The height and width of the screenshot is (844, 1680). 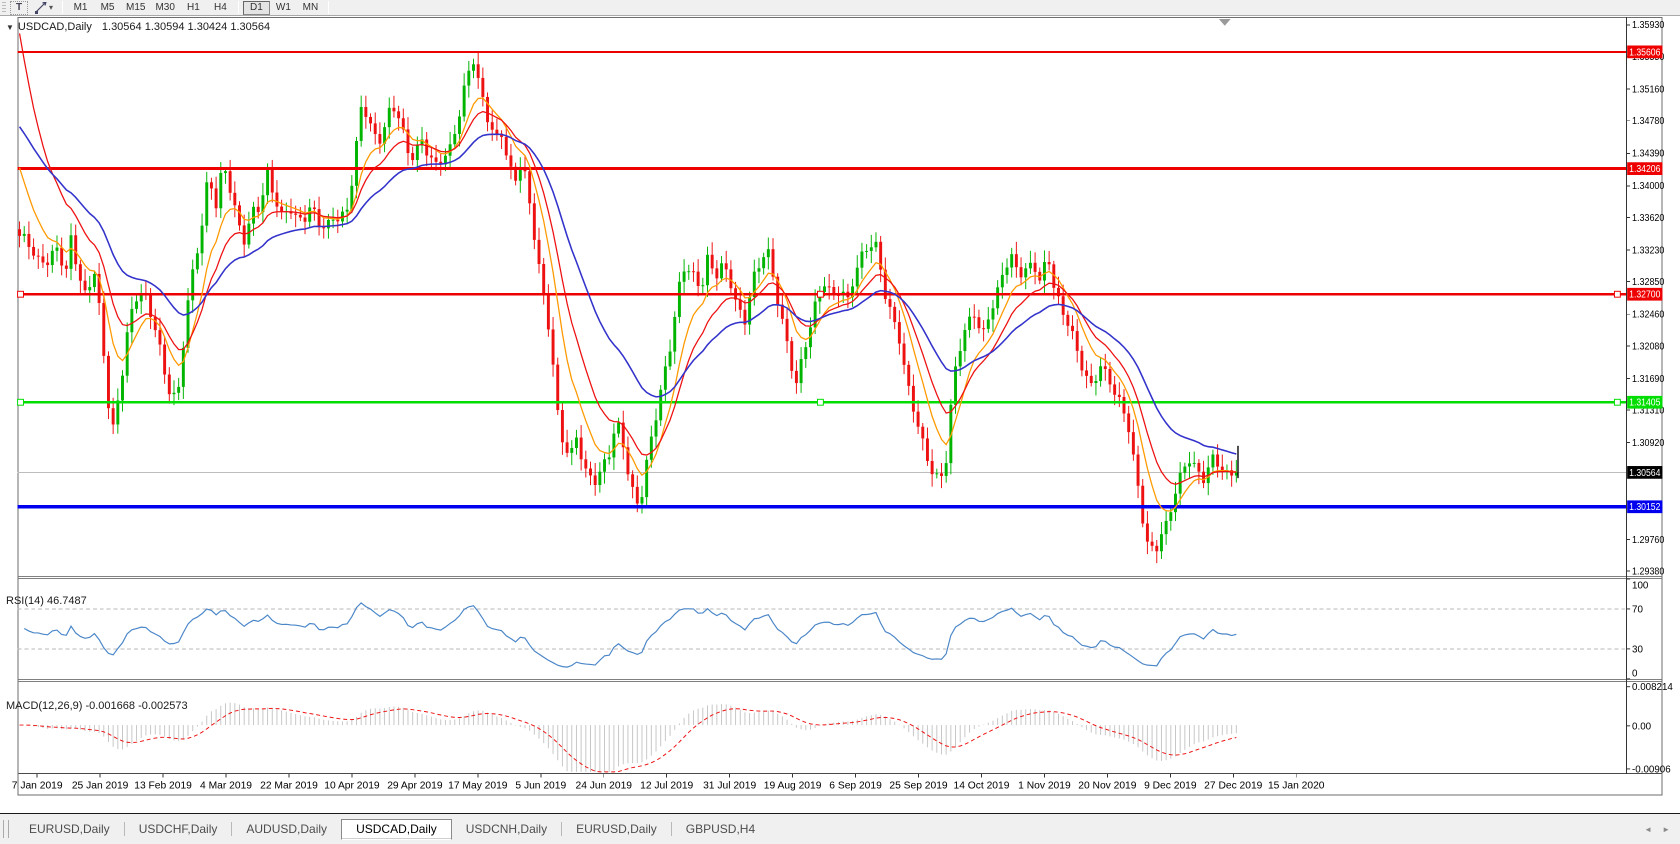 I want to click on date-label: 1 Nov 2019, so click(x=1044, y=786).